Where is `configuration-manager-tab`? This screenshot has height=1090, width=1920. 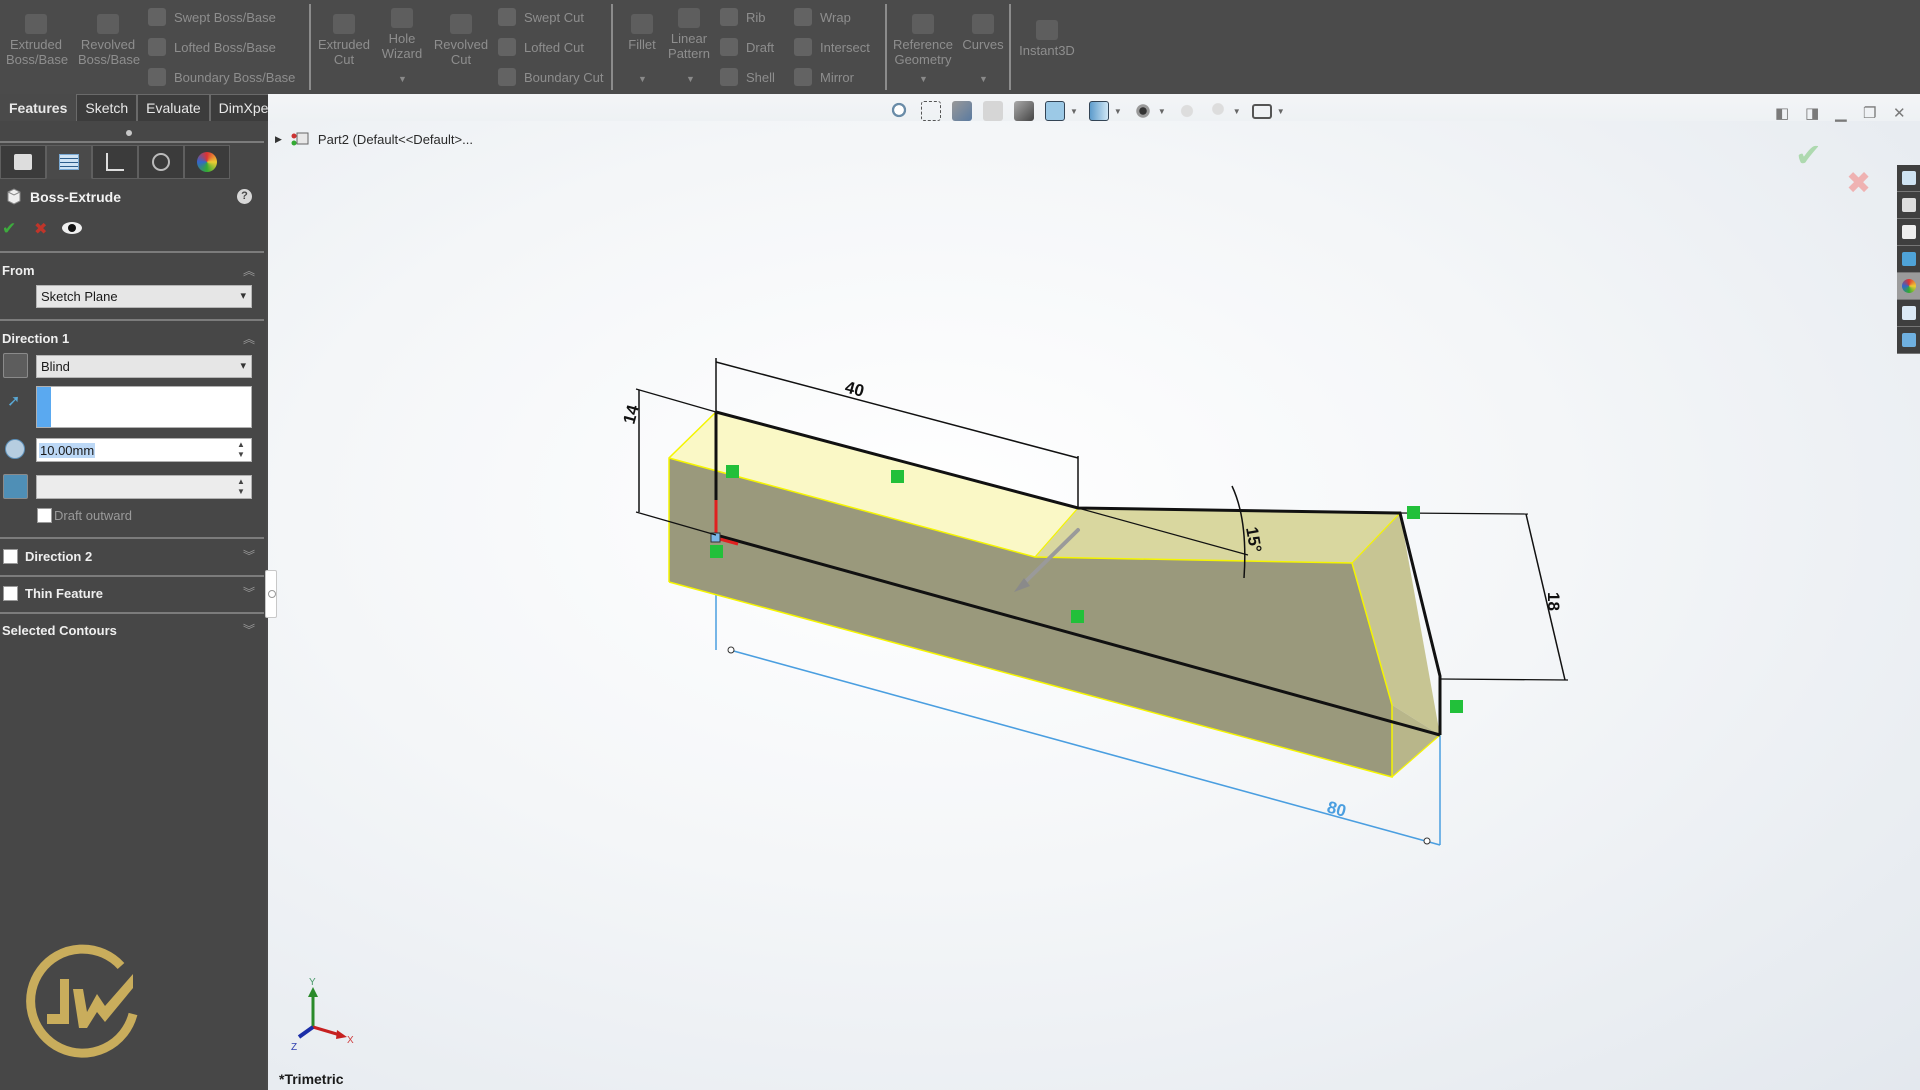
configuration-manager-tab is located at coordinates (115, 162).